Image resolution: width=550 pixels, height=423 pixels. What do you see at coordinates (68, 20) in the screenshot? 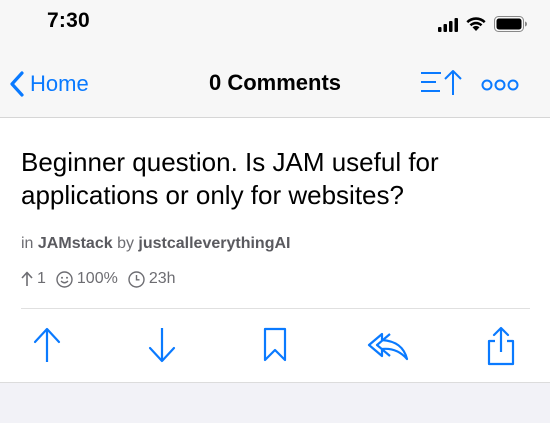
I see `status-time: 7:30` at bounding box center [68, 20].